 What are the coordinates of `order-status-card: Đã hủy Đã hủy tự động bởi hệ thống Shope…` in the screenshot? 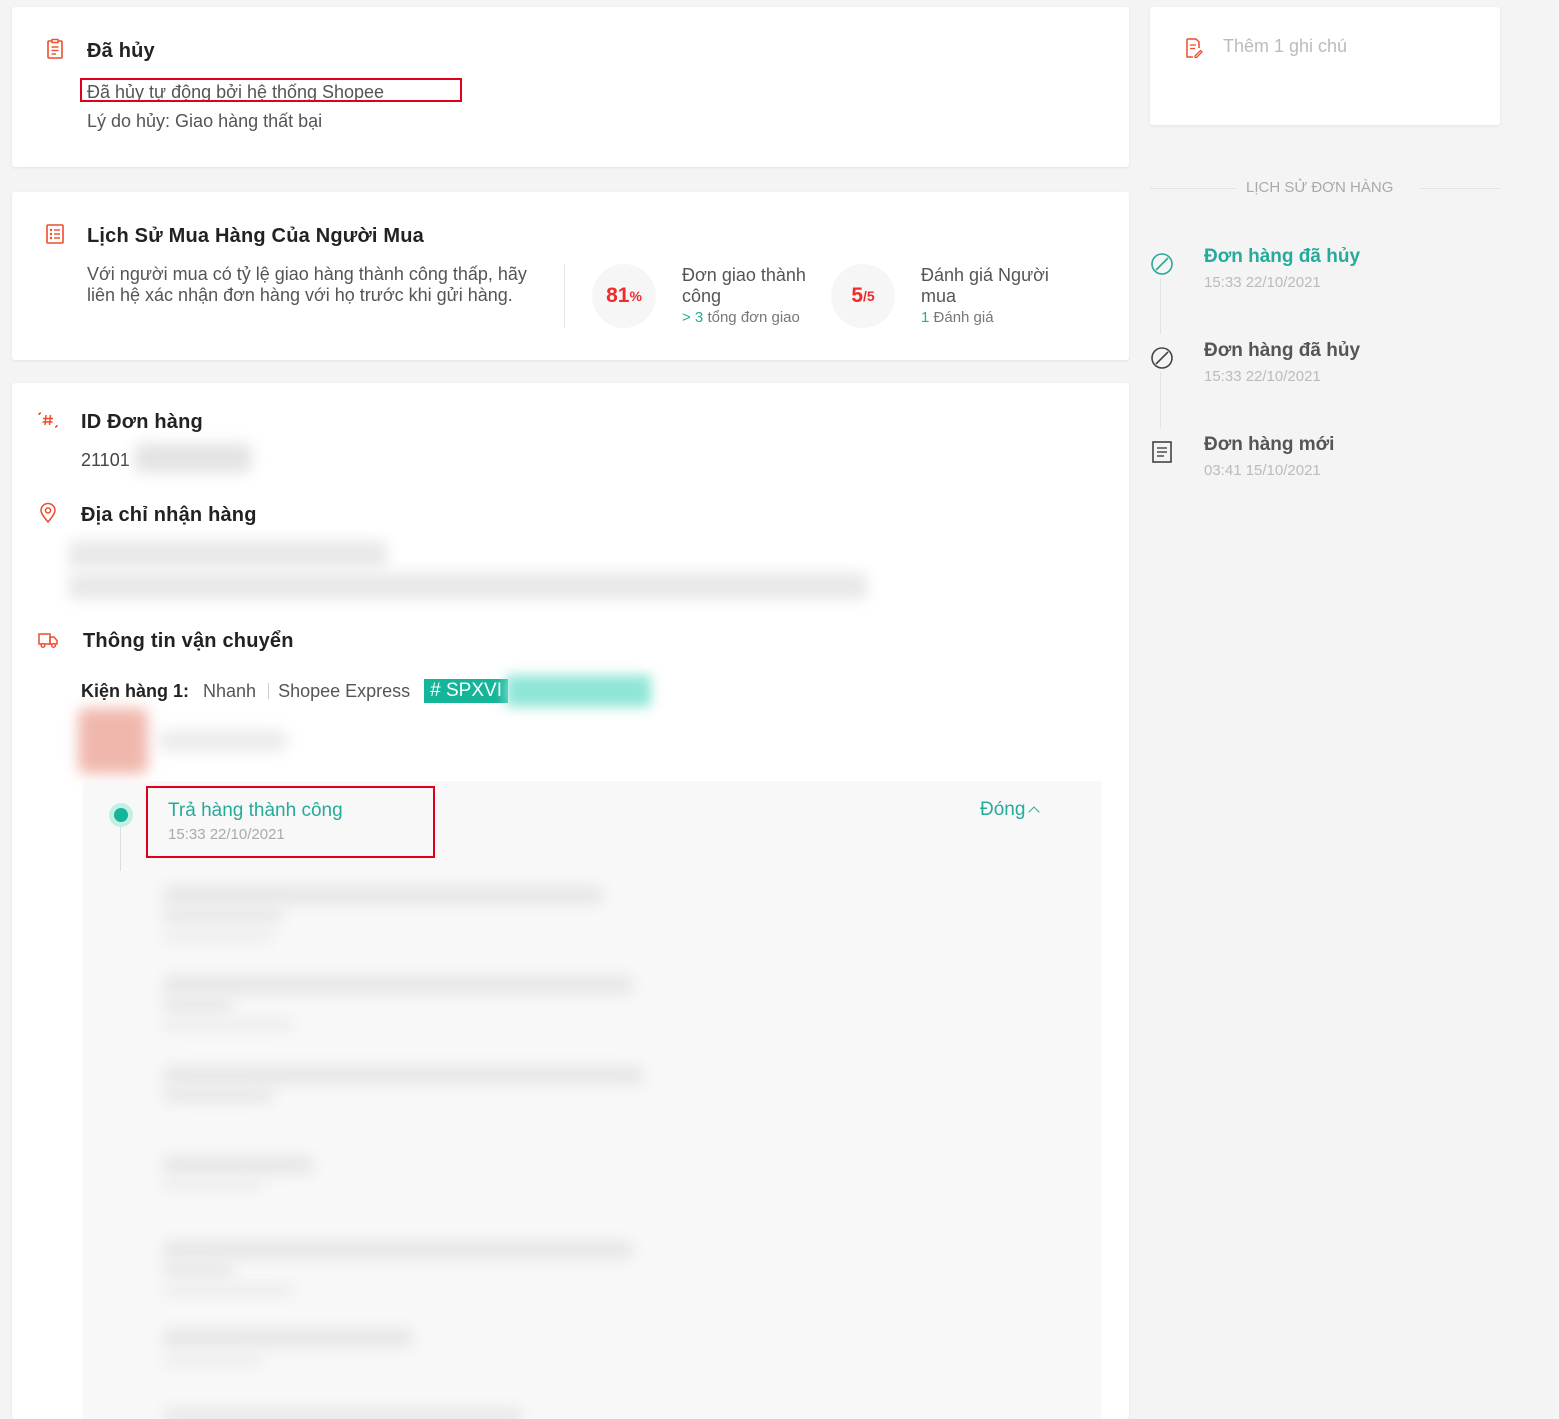 It's located at (570, 87).